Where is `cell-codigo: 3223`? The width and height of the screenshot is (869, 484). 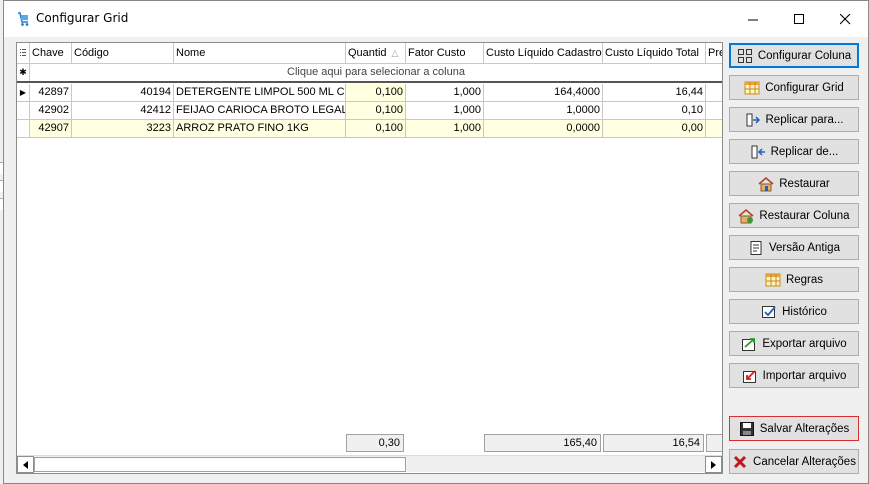 cell-codigo: 3223 is located at coordinates (123, 129).